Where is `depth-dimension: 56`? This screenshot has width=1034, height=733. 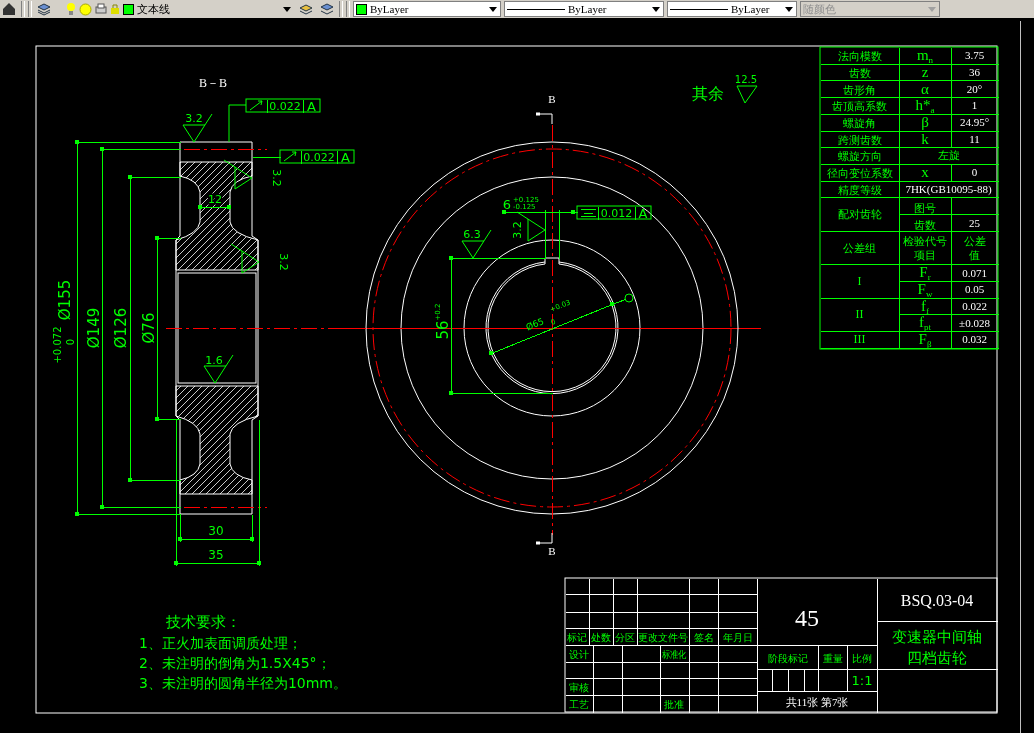
depth-dimension: 56 is located at coordinates (443, 330).